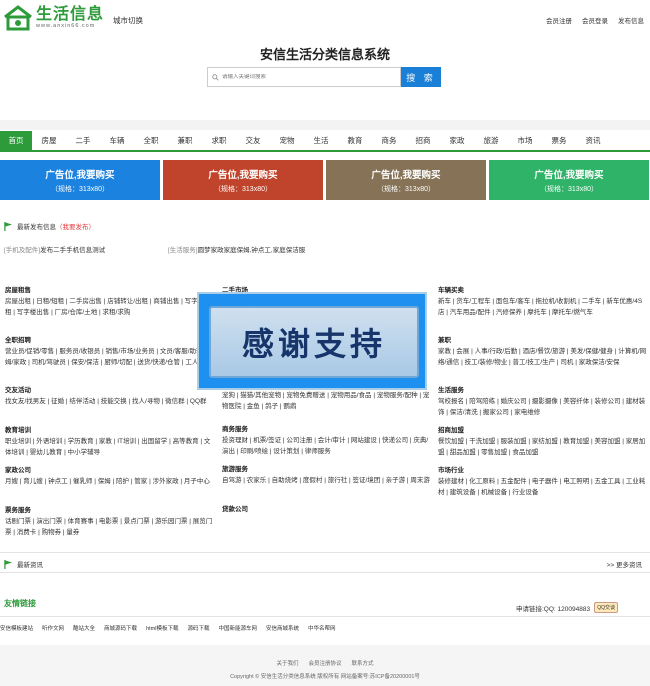 This screenshot has width=650, height=686. What do you see at coordinates (559, 140) in the screenshot?
I see `nav-tickets: 票务` at bounding box center [559, 140].